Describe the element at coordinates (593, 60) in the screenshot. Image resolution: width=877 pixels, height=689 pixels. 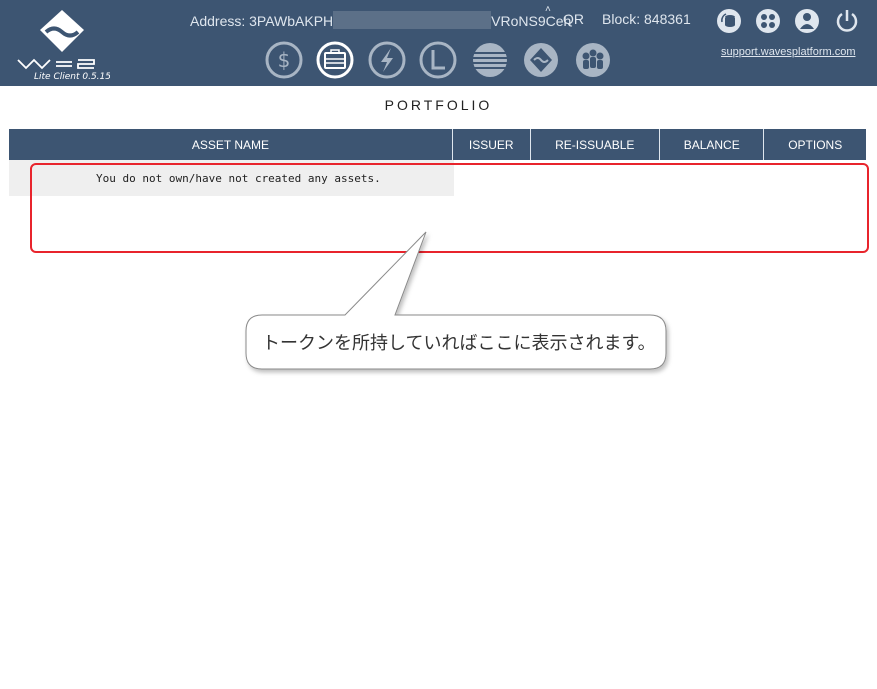
I see `community-group-icon` at that location.